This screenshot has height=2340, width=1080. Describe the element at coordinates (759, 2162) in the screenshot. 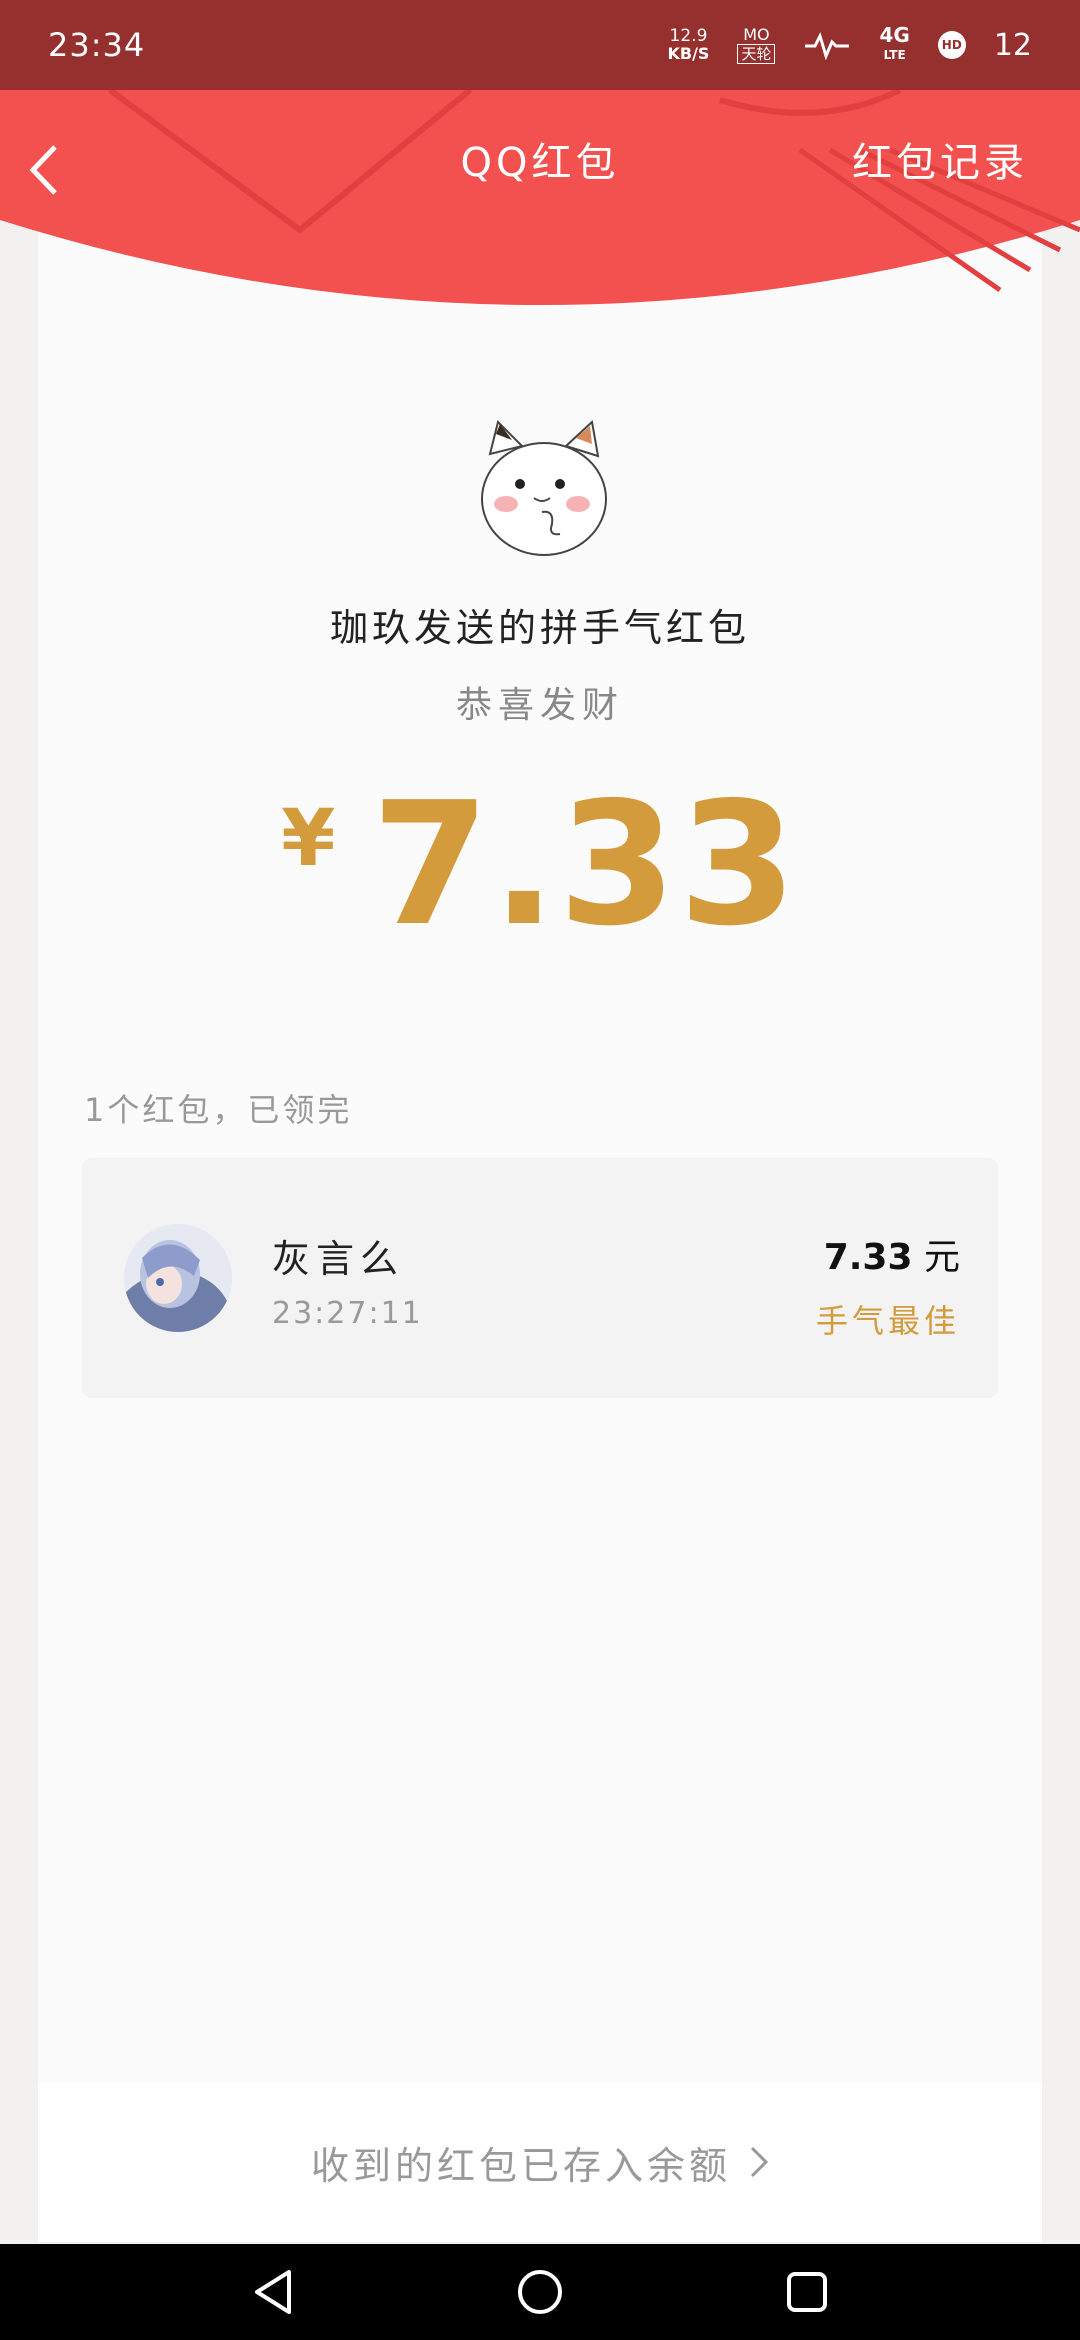

I see `chevron-right-icon` at that location.